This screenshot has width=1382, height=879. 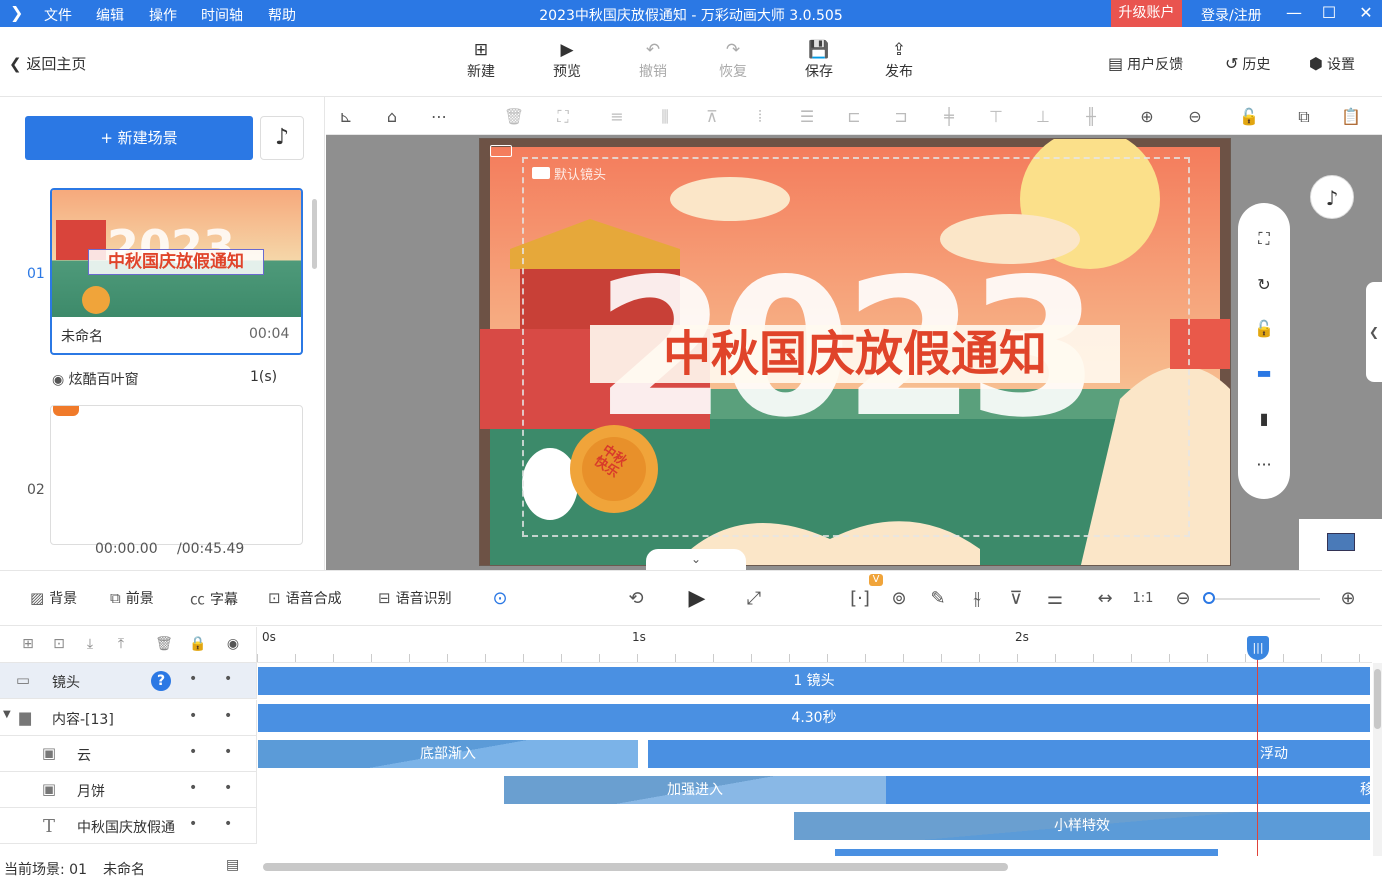 I want to click on more-icon: ⋯, so click(x=439, y=117).